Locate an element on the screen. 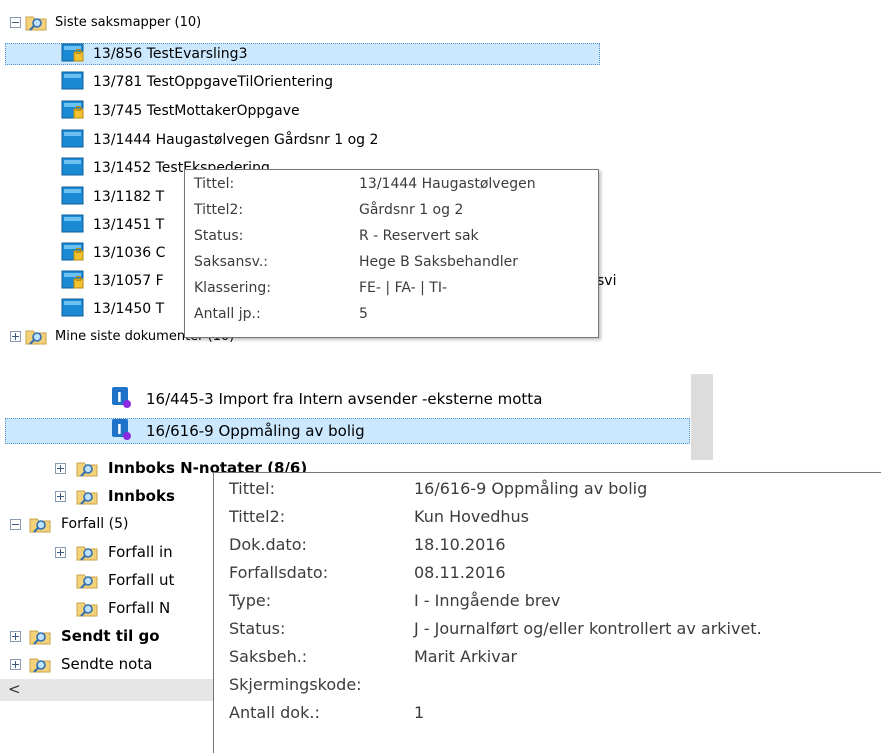  case-item-label: 13/745 TestMottakerOppgave is located at coordinates (196, 111).